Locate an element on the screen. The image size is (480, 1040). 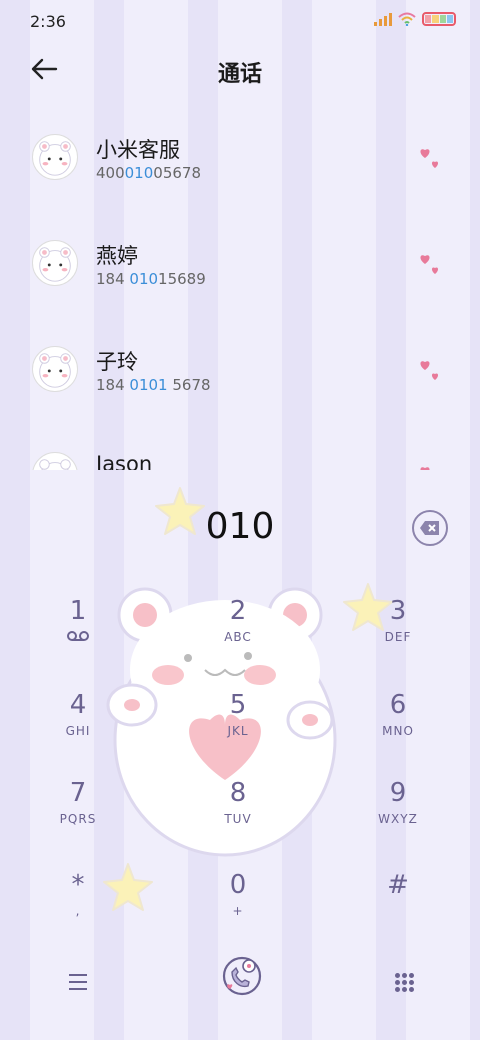
contact-number: 184 01015689 is located at coordinates (151, 279).